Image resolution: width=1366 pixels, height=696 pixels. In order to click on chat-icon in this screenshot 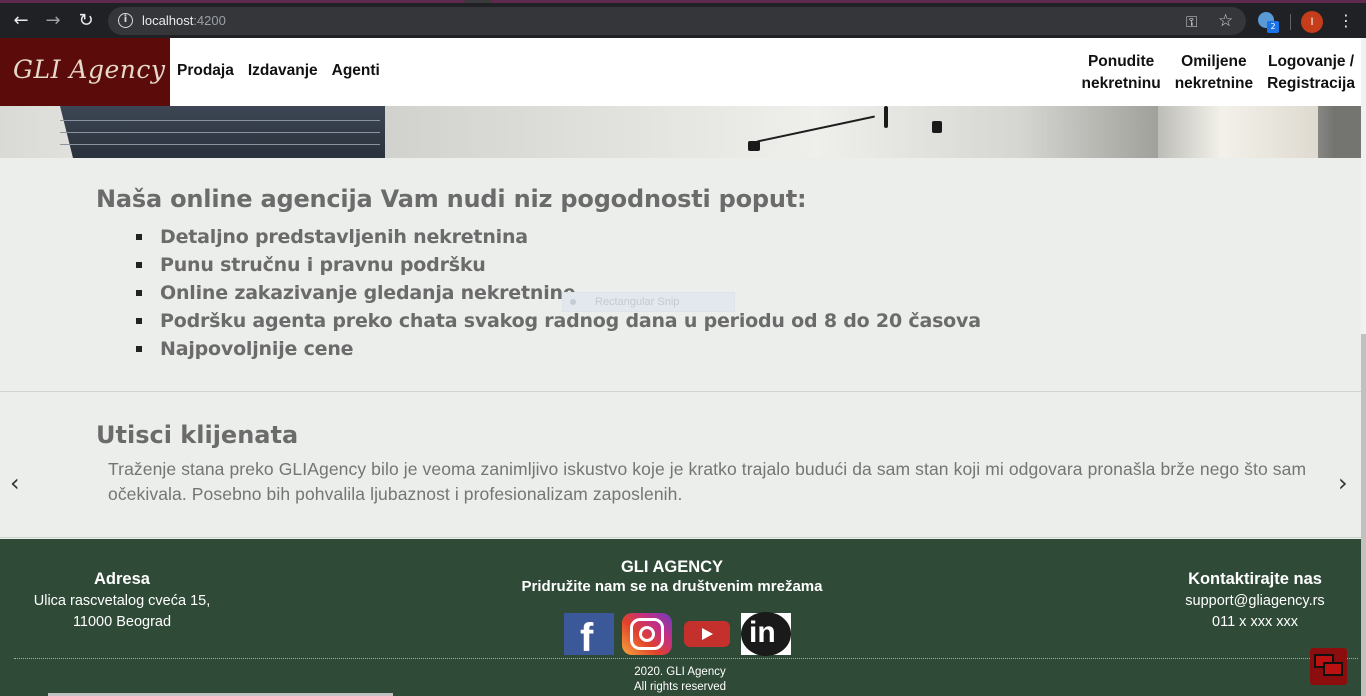, I will do `click(1328, 666)`.